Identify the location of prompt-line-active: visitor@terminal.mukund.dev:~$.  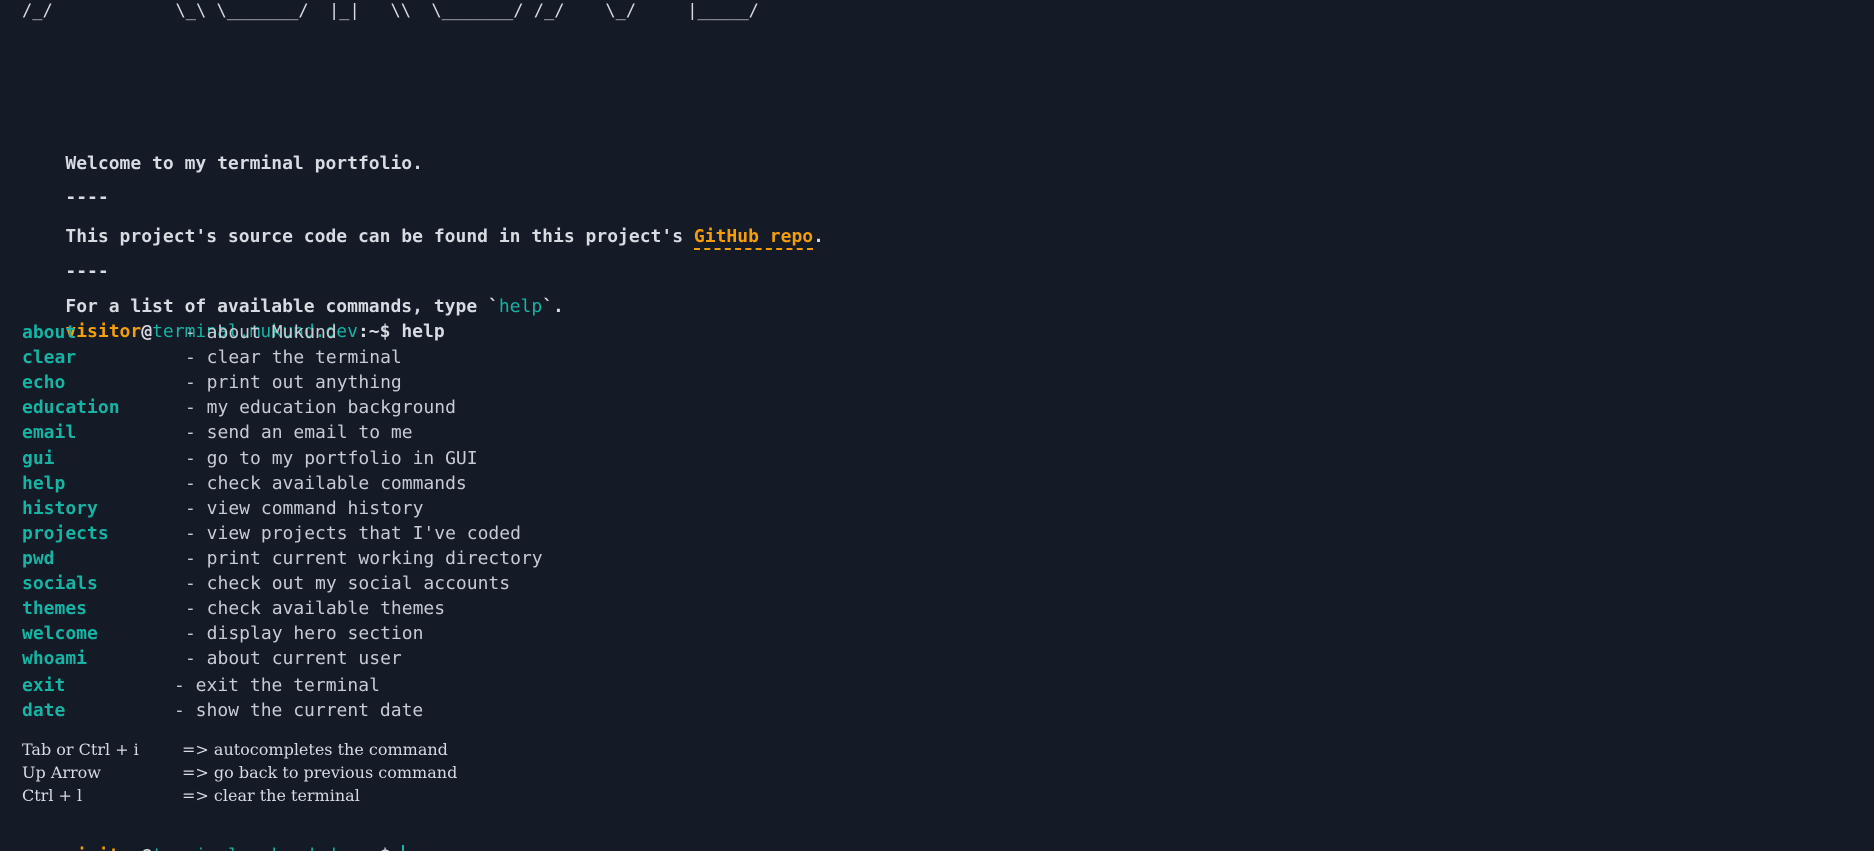
(213, 835).